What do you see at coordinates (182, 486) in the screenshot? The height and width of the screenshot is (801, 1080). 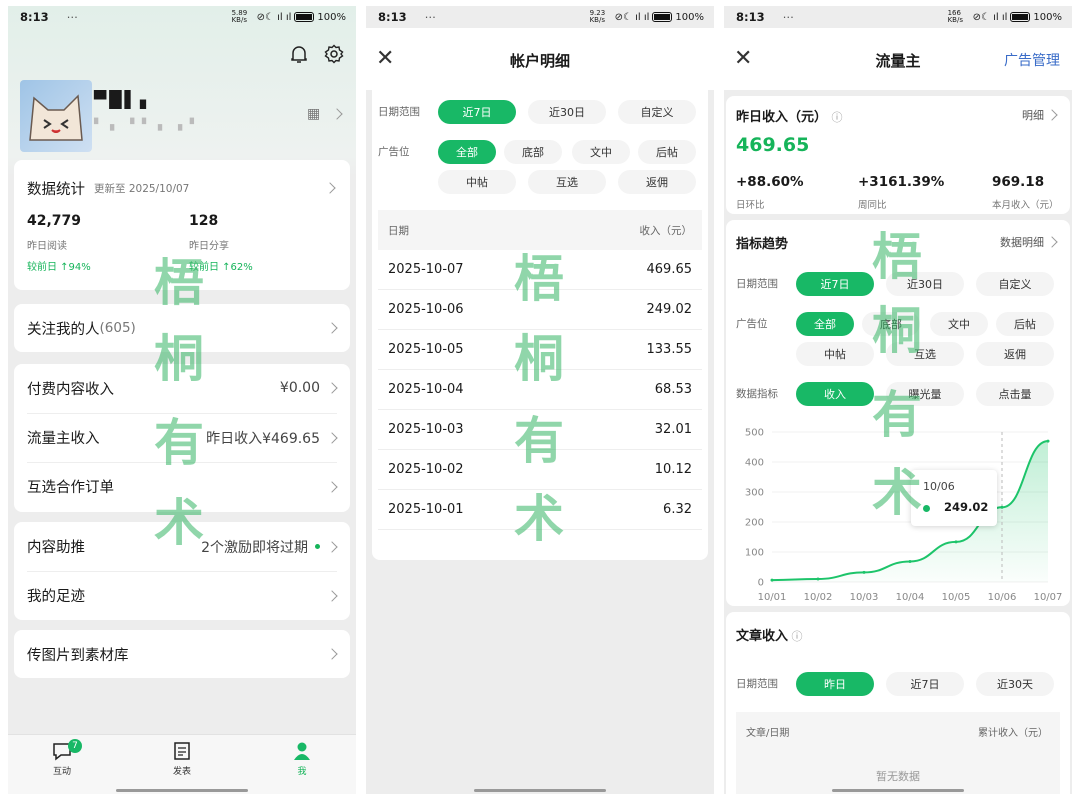 I see `mutual-order-row: 互选合作订单` at bounding box center [182, 486].